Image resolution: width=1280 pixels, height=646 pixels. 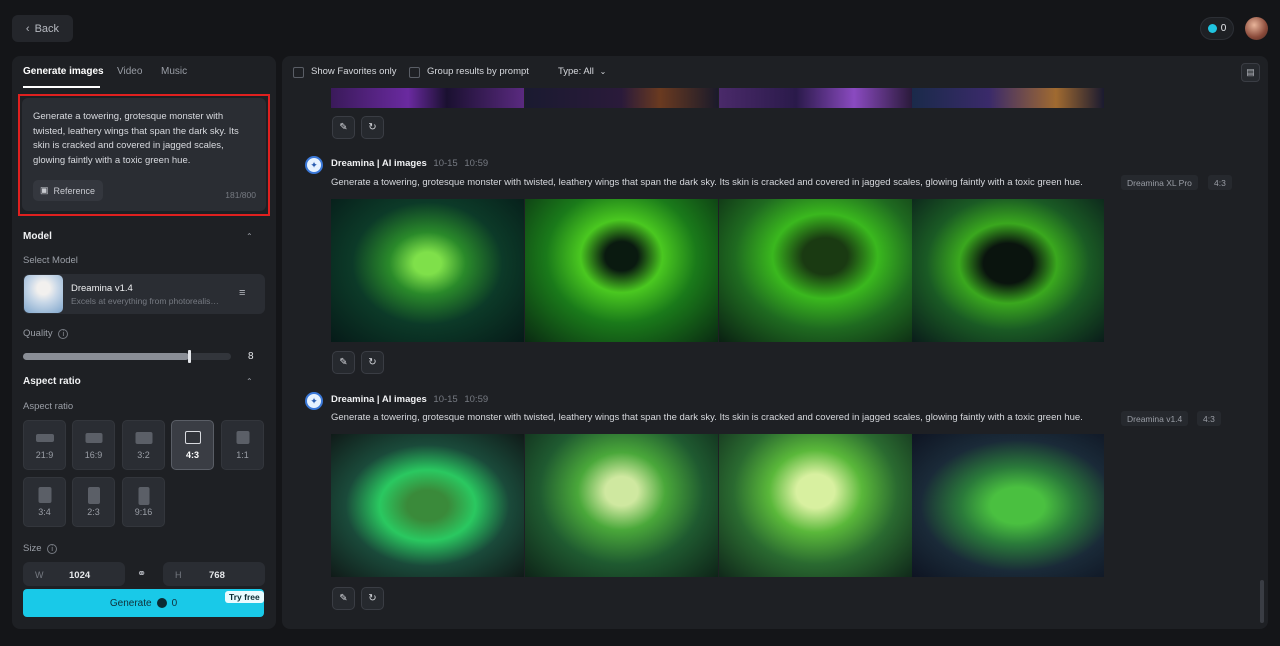 What do you see at coordinates (379, 399) in the screenshot?
I see `generation-source: Dreamina | AI images` at bounding box center [379, 399].